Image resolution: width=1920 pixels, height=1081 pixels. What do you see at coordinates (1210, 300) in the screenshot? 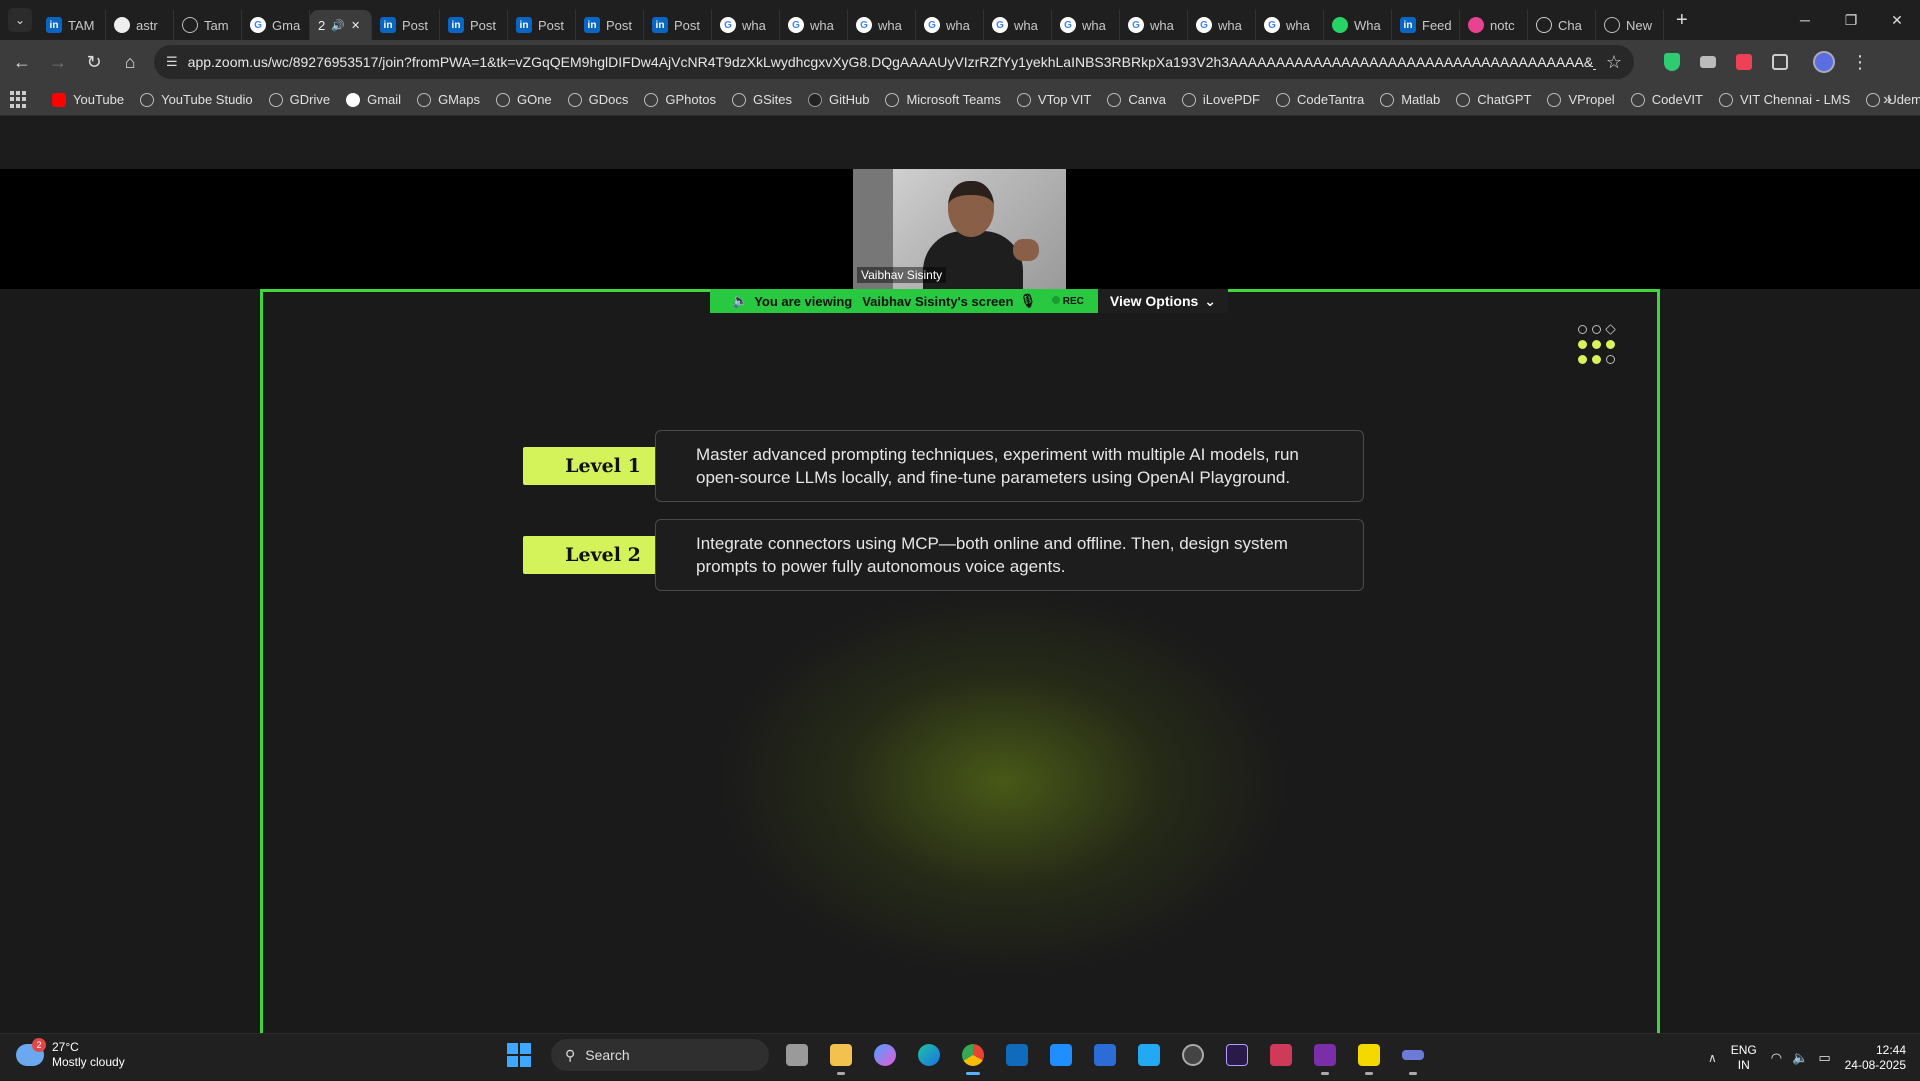
I see `chevron-down-icon: ⌄` at bounding box center [1210, 300].